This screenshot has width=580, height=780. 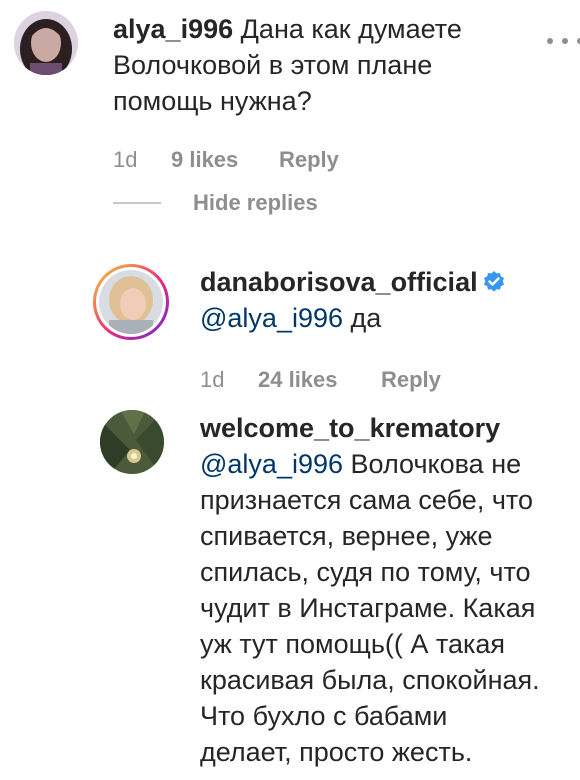 I want to click on comment-username: danaborisova_official, so click(x=339, y=282).